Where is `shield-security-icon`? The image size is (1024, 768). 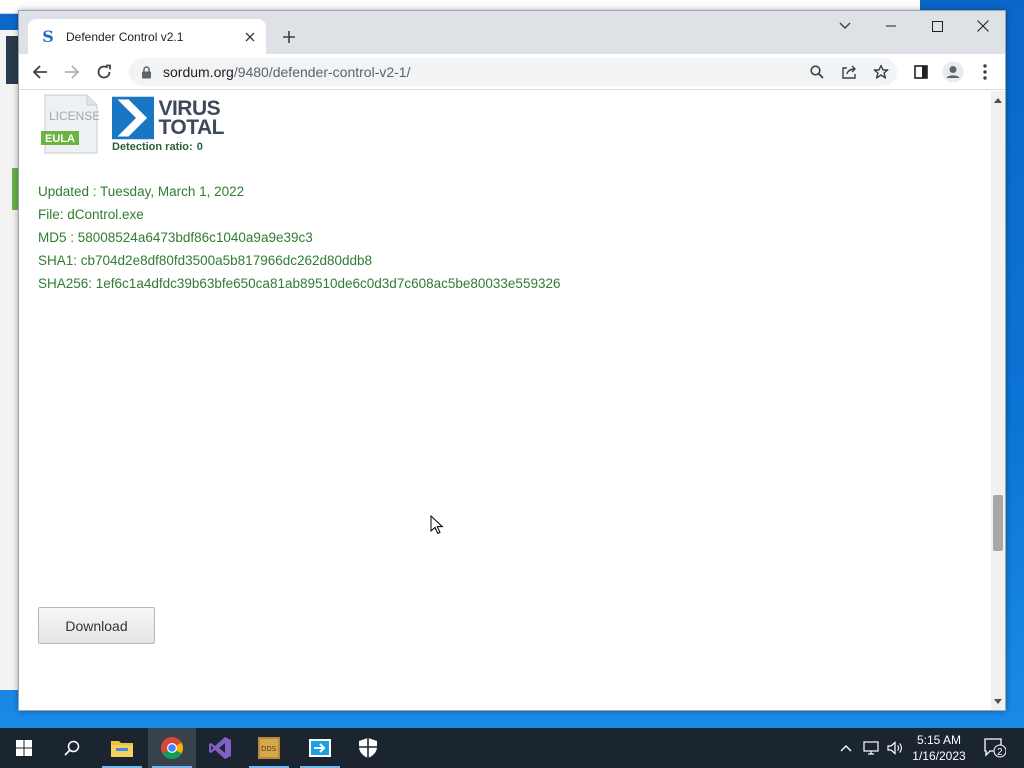
shield-security-icon is located at coordinates (368, 748).